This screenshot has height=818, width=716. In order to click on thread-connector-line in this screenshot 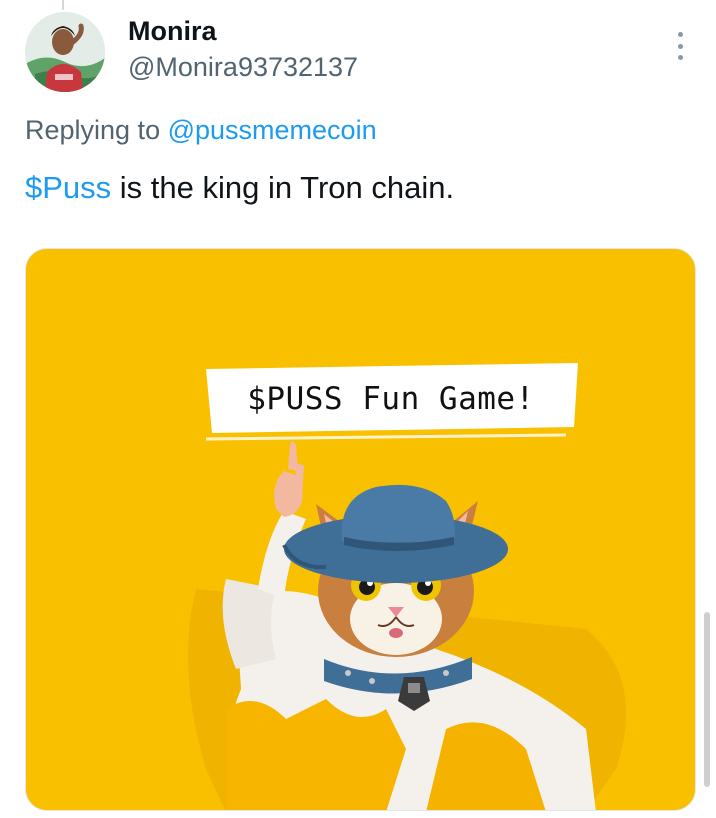, I will do `click(63, 5)`.